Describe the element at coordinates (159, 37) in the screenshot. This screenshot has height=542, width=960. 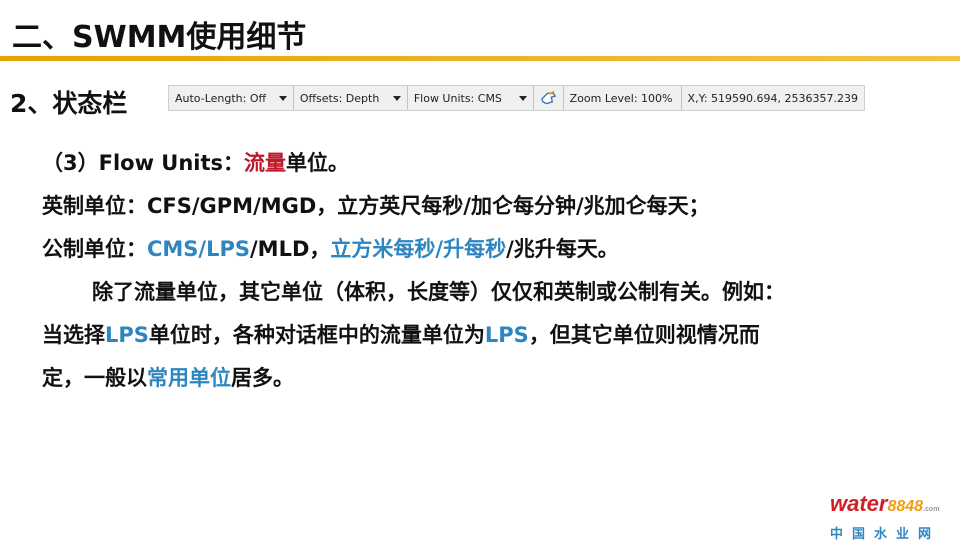
I see `slide-title: 二、SWMM使用细节` at that location.